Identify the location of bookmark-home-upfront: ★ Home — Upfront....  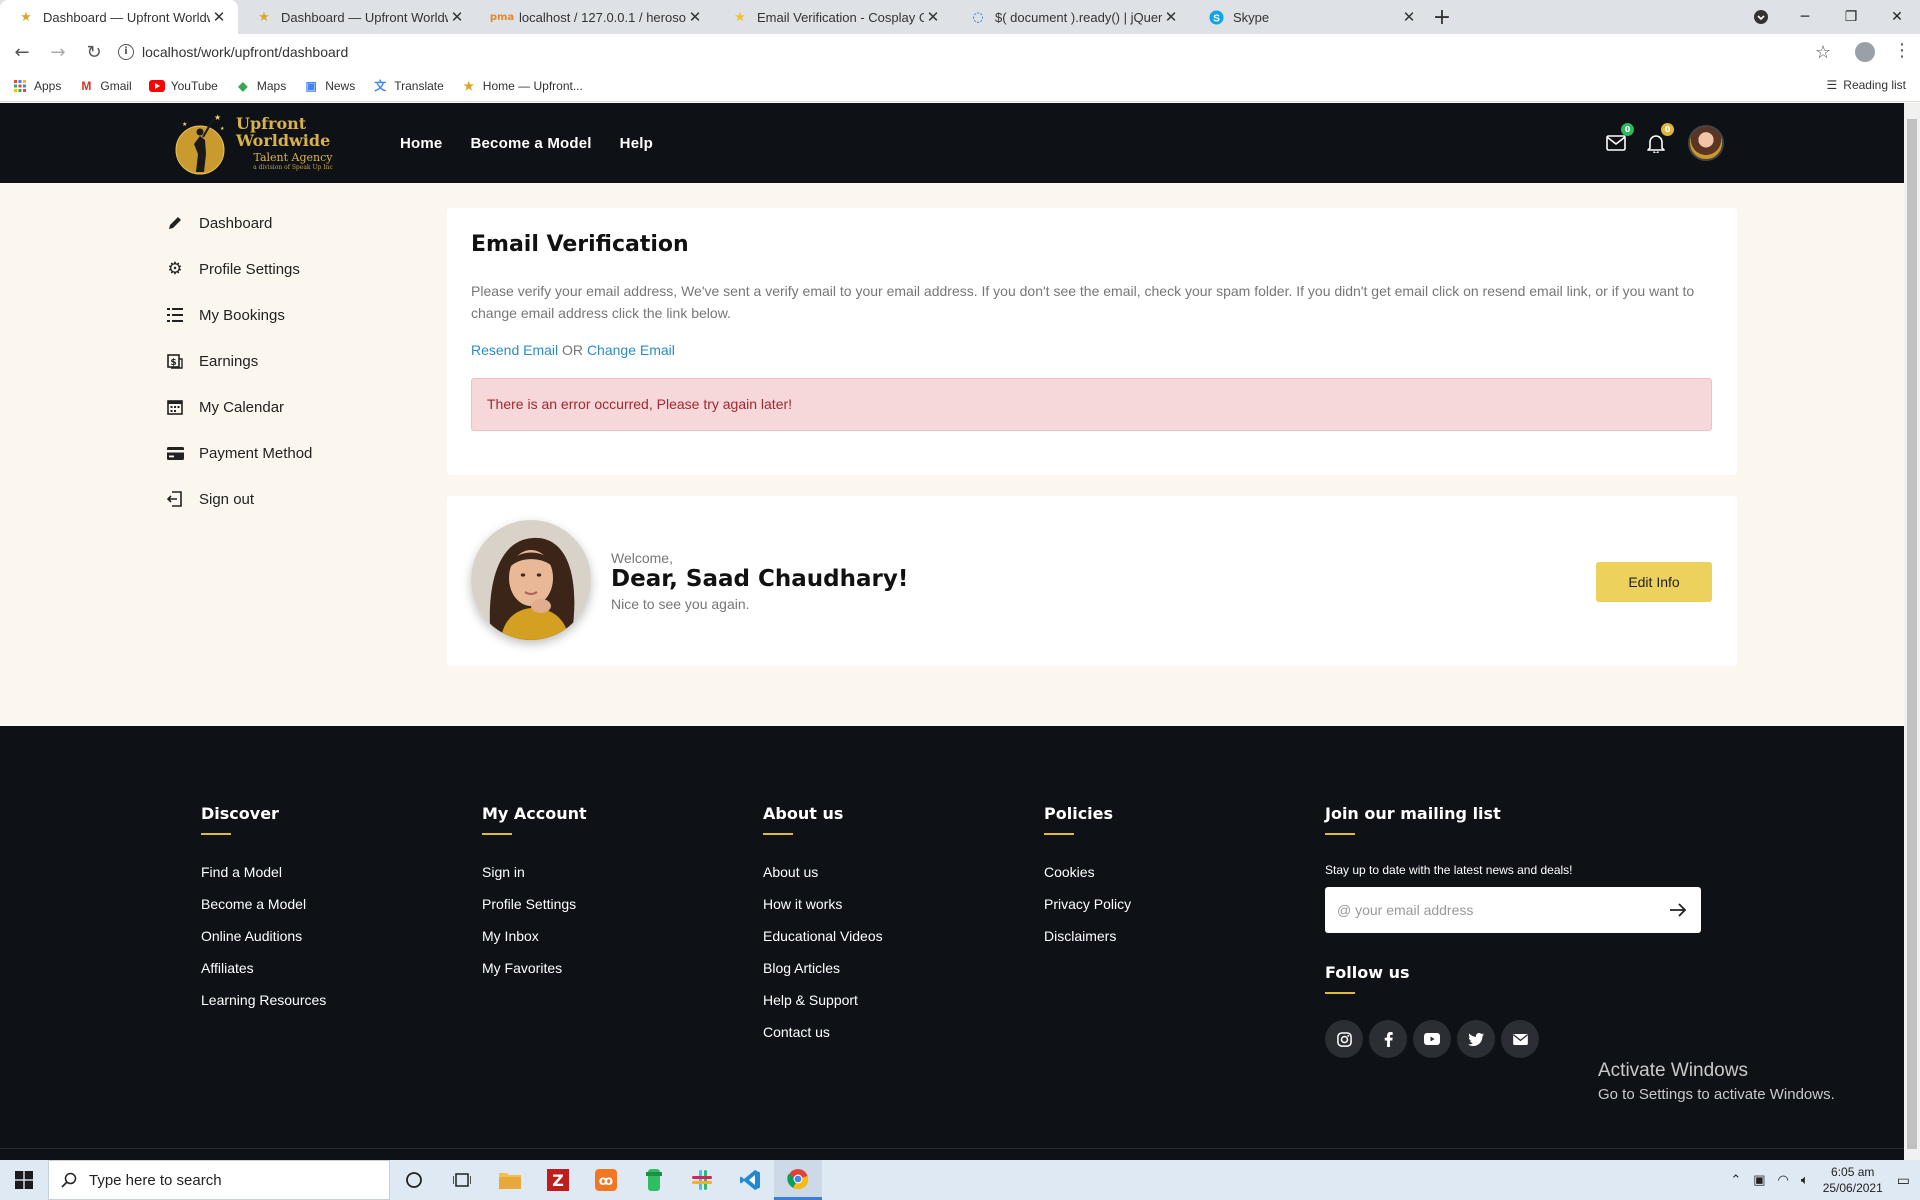
(521, 86).